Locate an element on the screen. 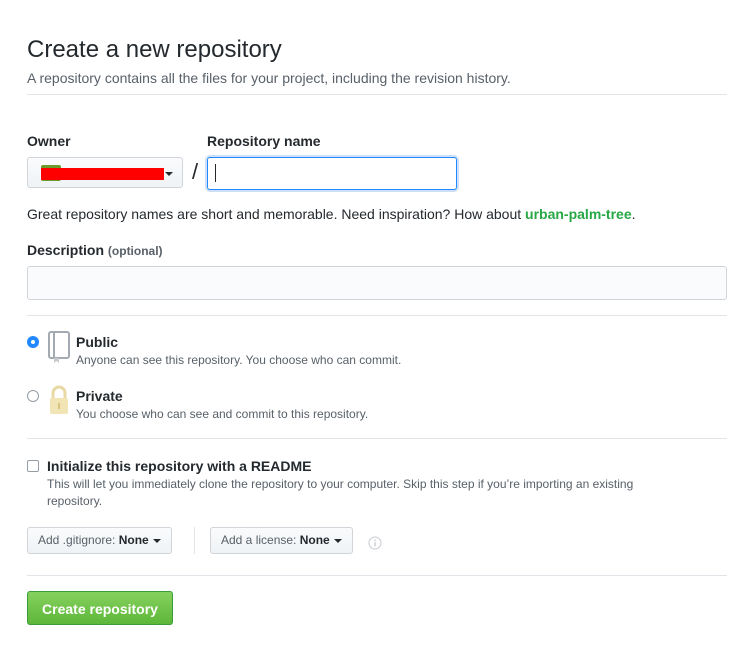  repo-name-label: Repository name is located at coordinates (264, 141).